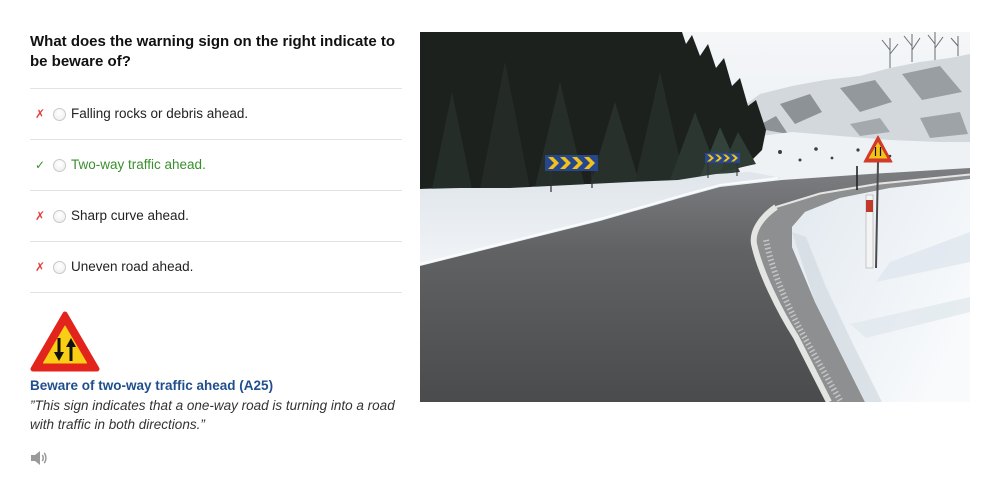 Image resolution: width=995 pixels, height=496 pixels. What do you see at coordinates (152, 385) in the screenshot?
I see `sign-title: Beware of two-way traffic ahead (A25)` at bounding box center [152, 385].